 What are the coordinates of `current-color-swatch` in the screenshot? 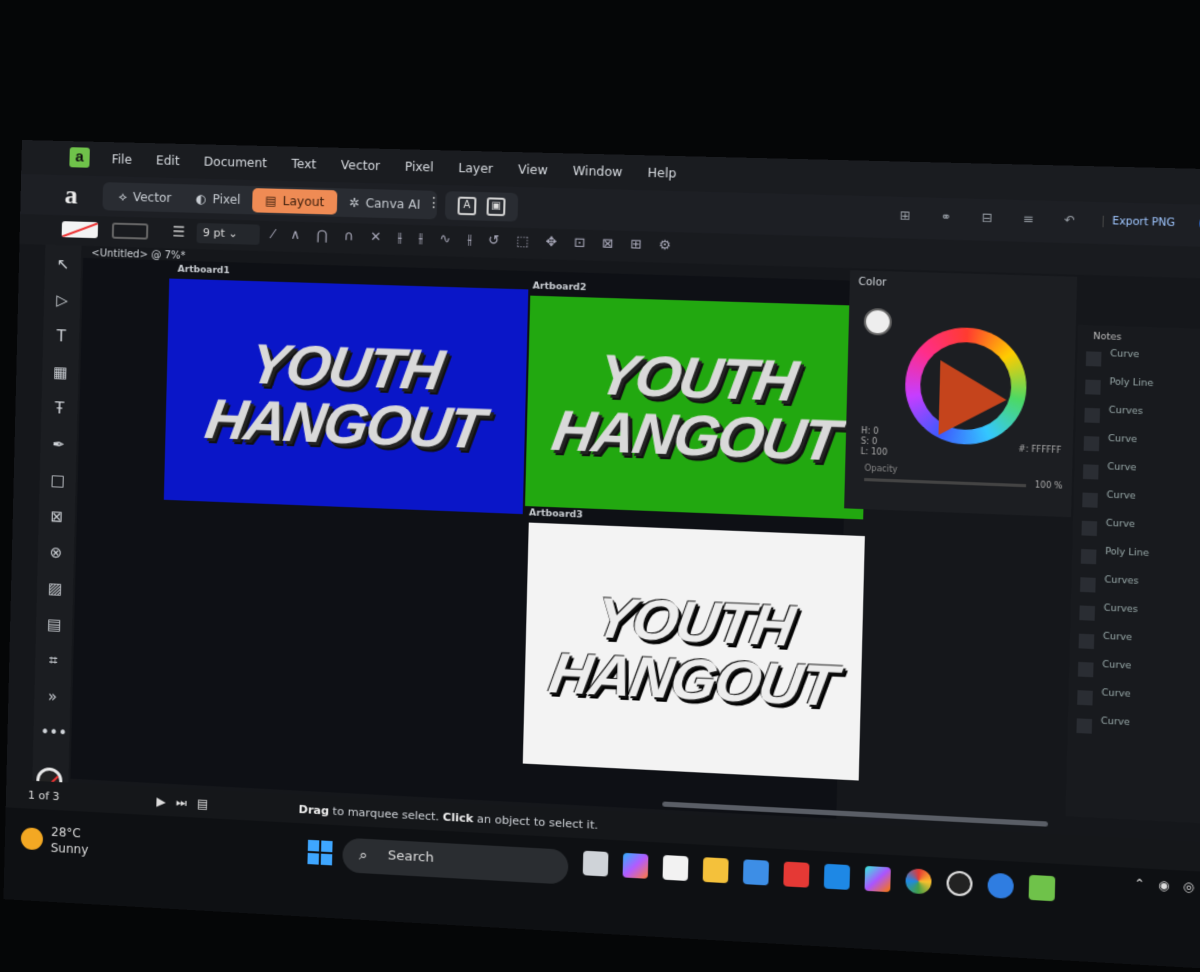 It's located at (878, 321).